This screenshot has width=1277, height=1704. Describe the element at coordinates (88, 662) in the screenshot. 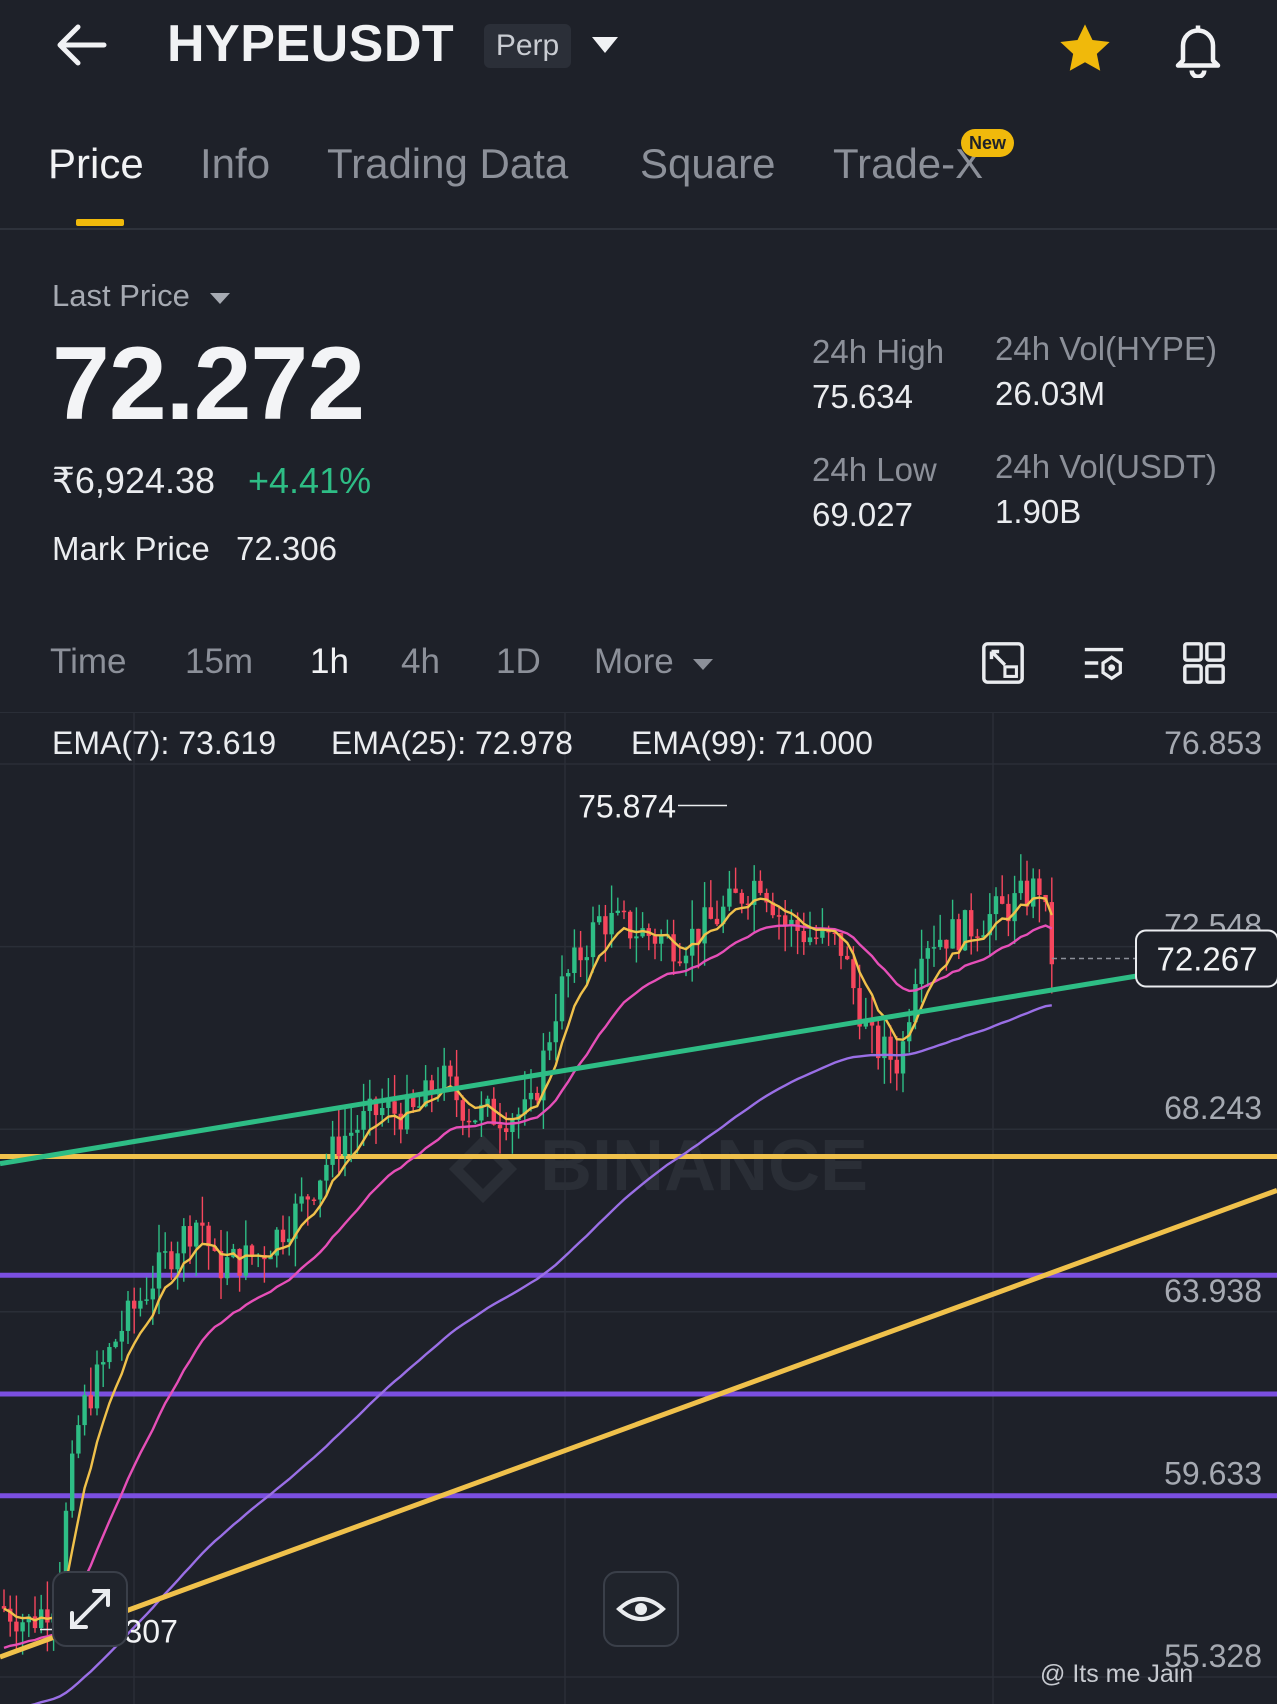

I see `interval-time: Time` at that location.